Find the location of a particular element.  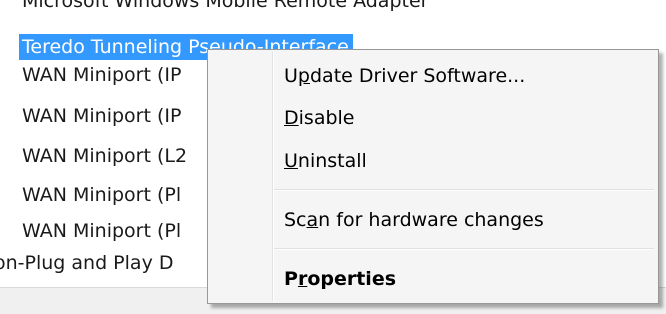

tree-item-wan-miniport-2: WAN Miniport (IP is located at coordinates (101, 116).